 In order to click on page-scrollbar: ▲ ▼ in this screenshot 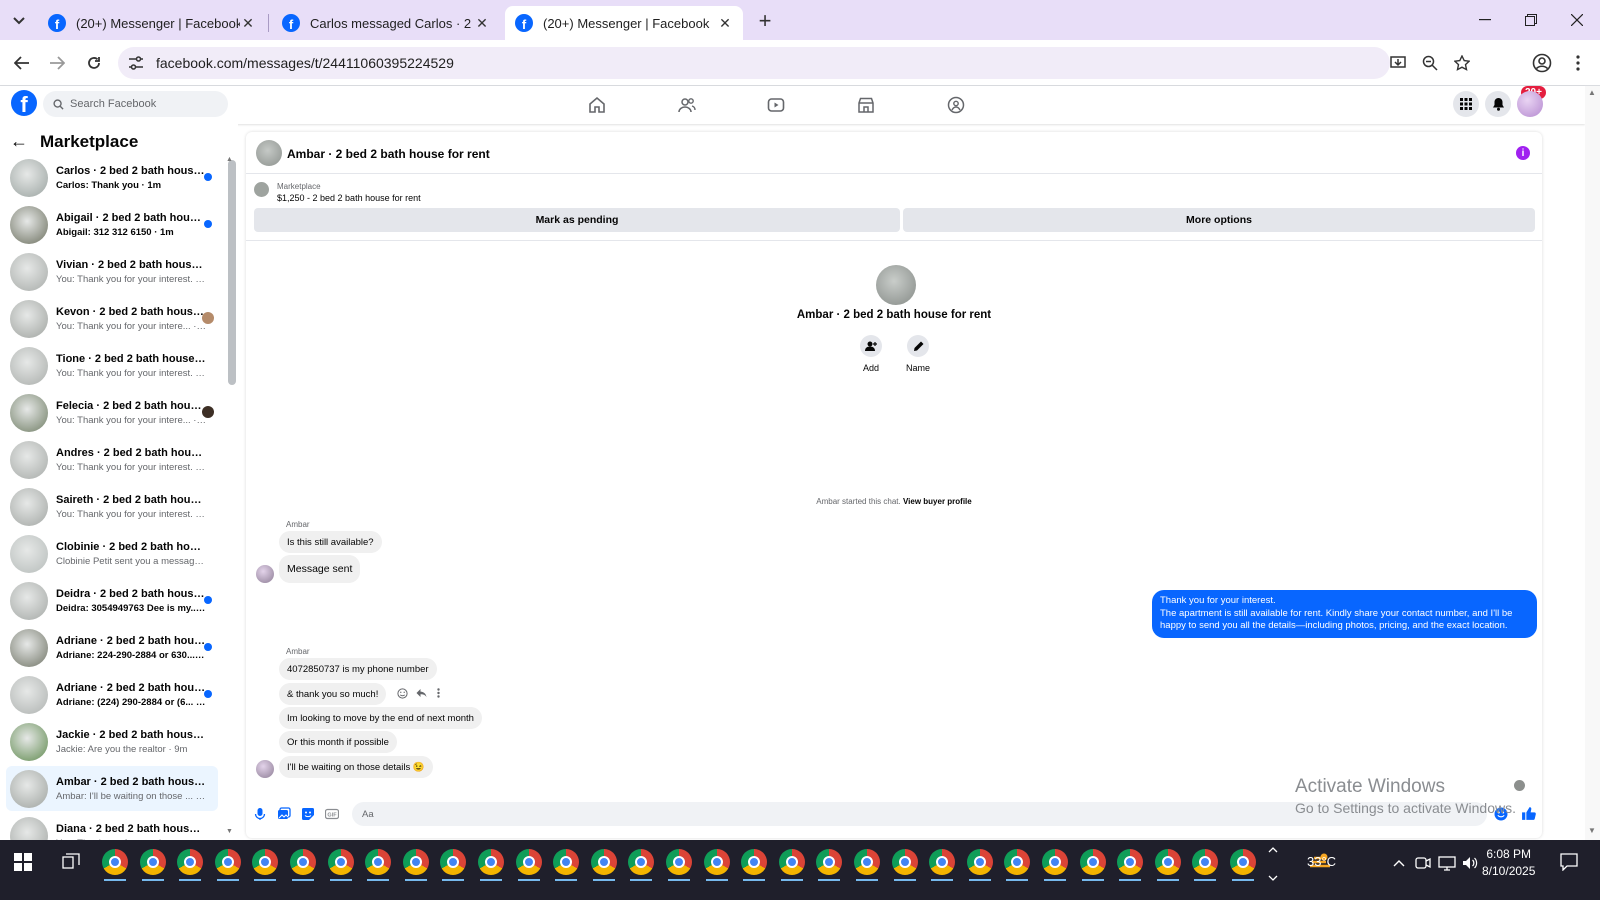, I will do `click(1592, 463)`.